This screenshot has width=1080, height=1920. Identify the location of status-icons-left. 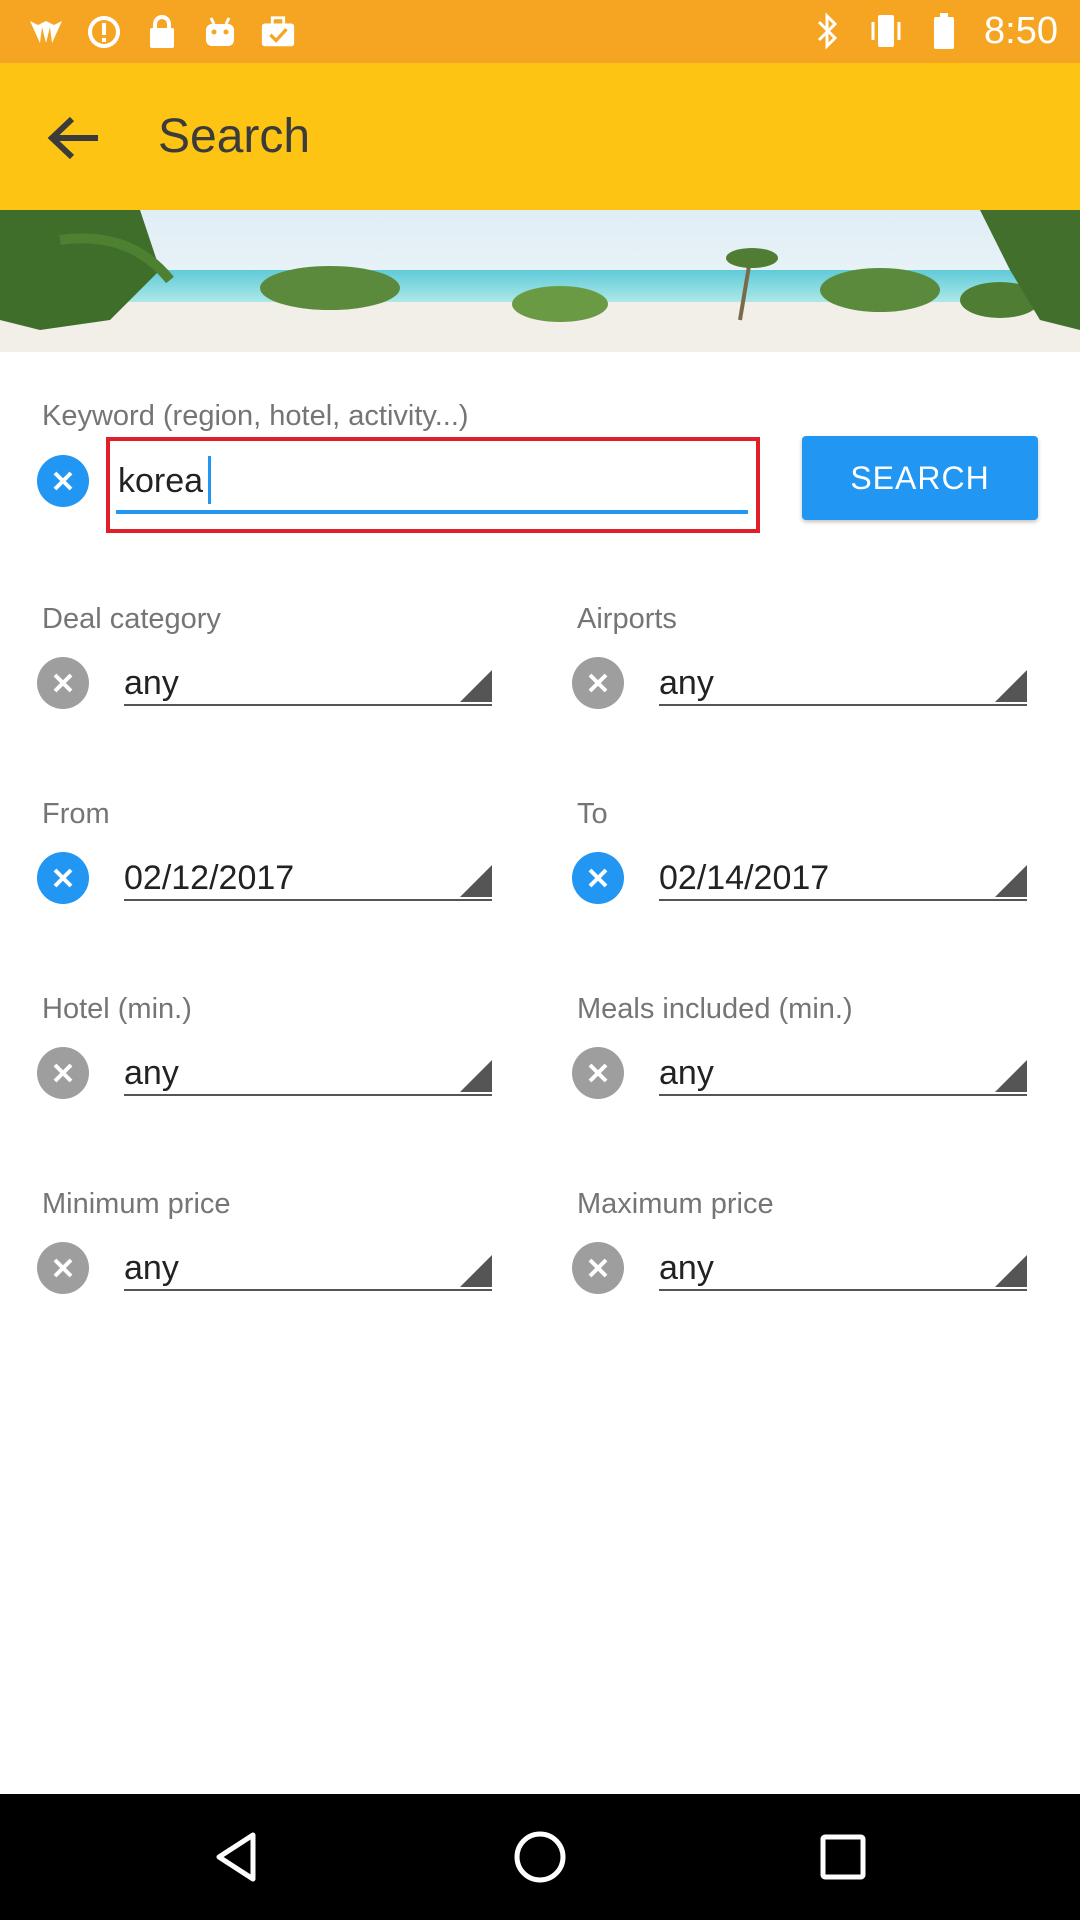
(162, 32).